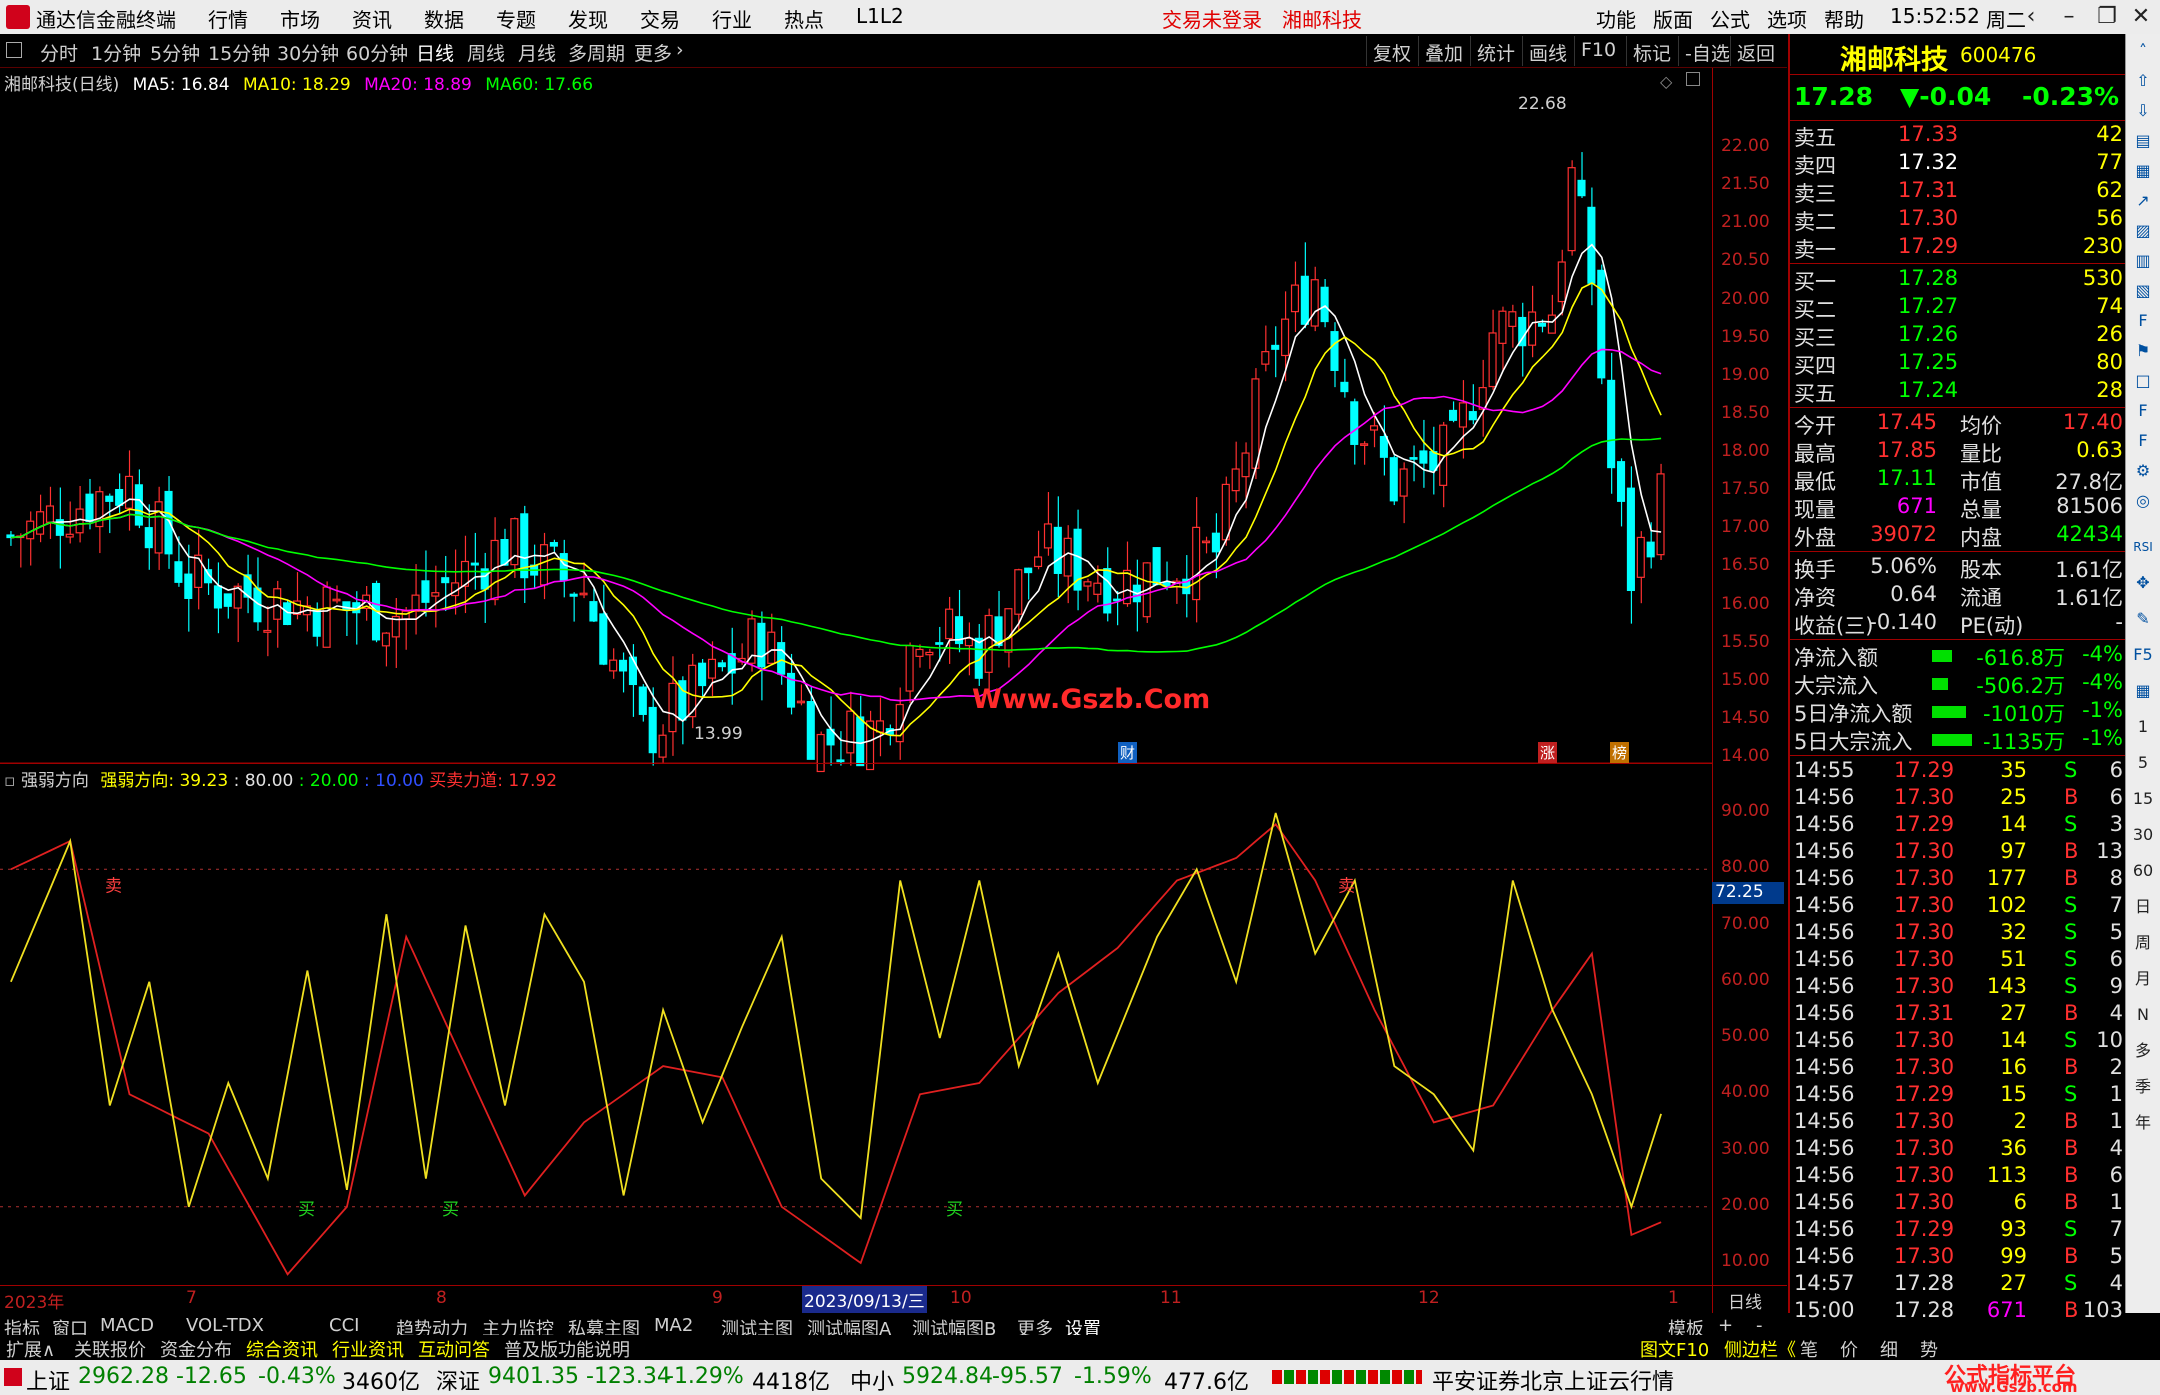  I want to click on tab-trend: 势, so click(1929, 1349).